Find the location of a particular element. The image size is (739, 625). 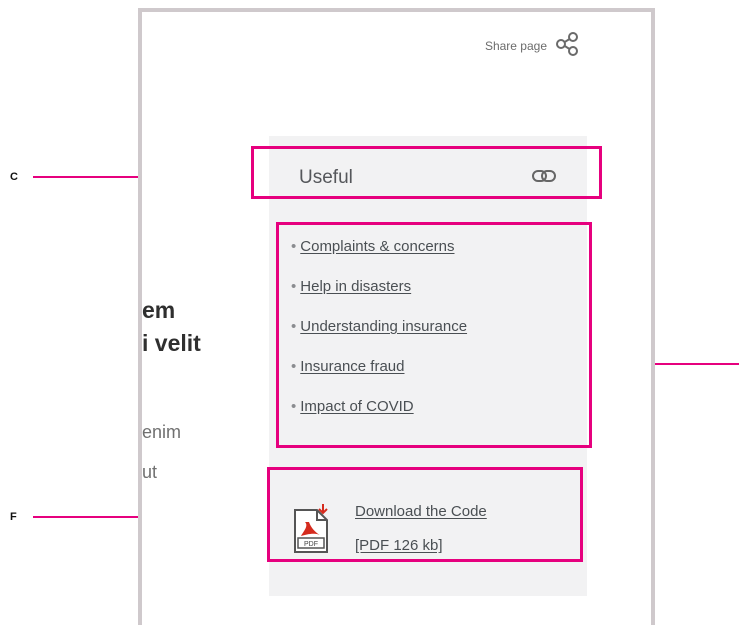

share-page-label: Share page is located at coordinates (515, 45).